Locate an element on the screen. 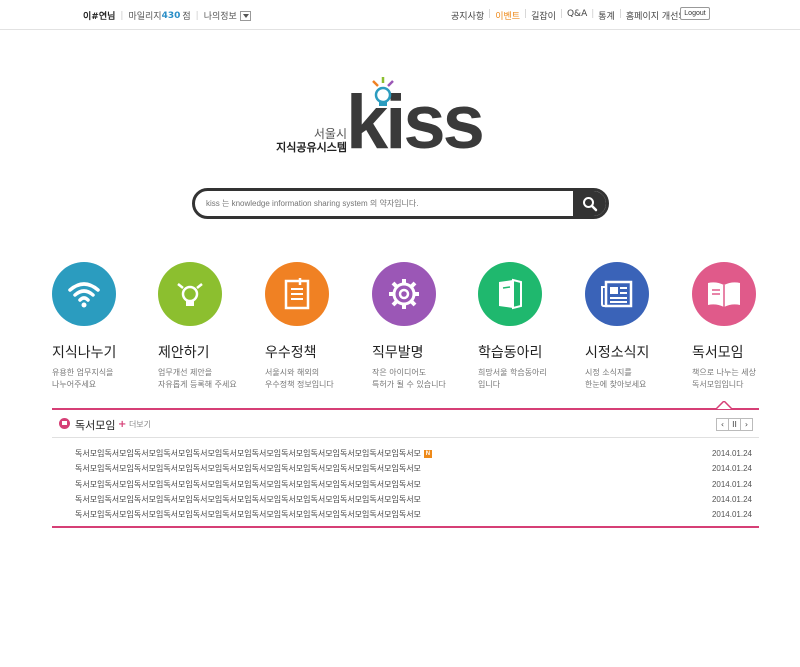 Image resolution: width=800 pixels, height=667 pixels. top-nav: 공지사항 | 이벤트 | 길잡이 | Q&A | 통계 | 홈페이지 개선의견 is located at coordinates (573, 15).